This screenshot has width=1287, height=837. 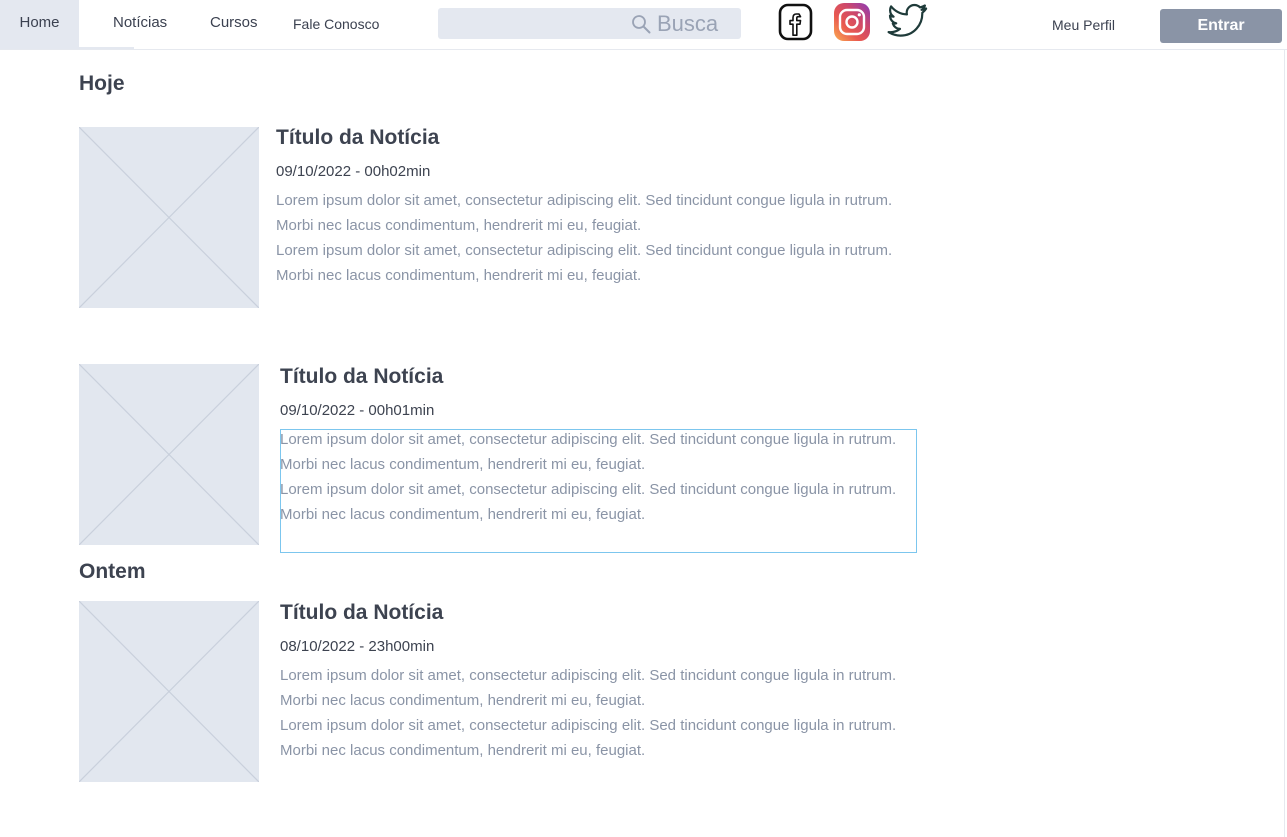 I want to click on facebook-icon, so click(x=796, y=22).